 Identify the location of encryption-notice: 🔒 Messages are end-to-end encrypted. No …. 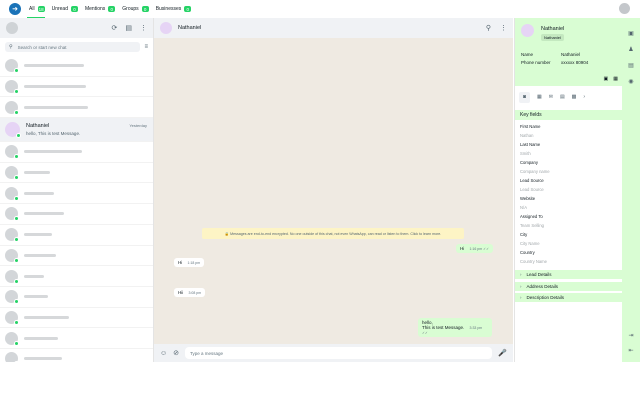
(333, 233).